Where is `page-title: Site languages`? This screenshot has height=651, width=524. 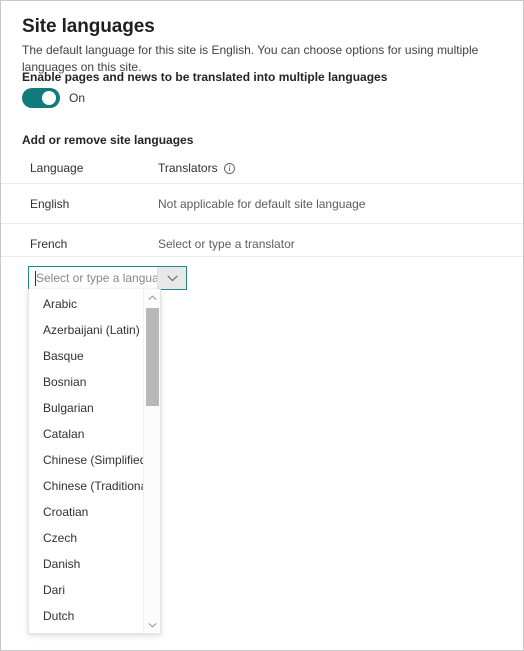
page-title: Site languages is located at coordinates (88, 26).